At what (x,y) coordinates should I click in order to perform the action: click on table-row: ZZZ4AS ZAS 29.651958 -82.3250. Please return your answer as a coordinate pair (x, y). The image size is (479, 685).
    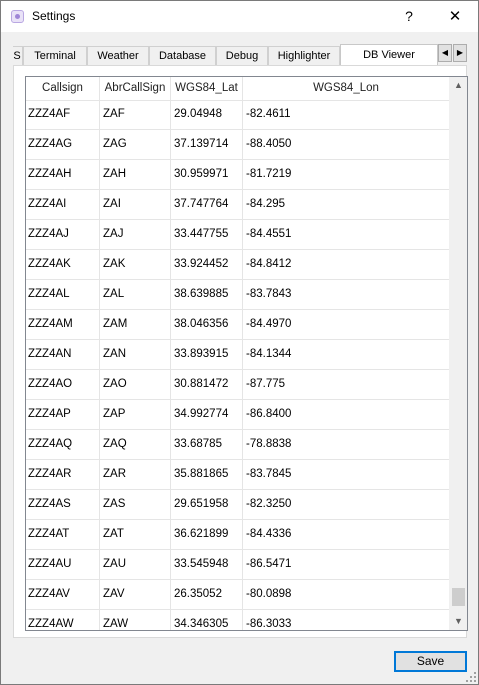
    Looking at the image, I should click on (238, 505).